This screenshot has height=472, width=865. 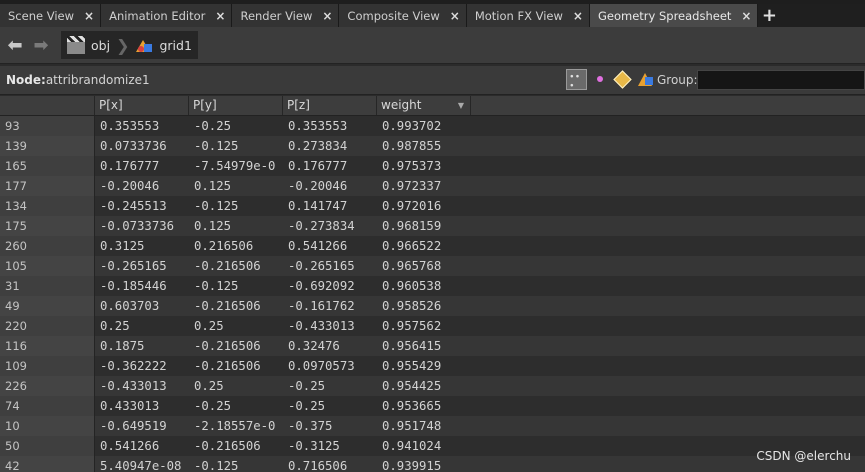 I want to click on table-row: 220 0.25 0.25 -0.433013 0.957562, so click(x=432, y=326).